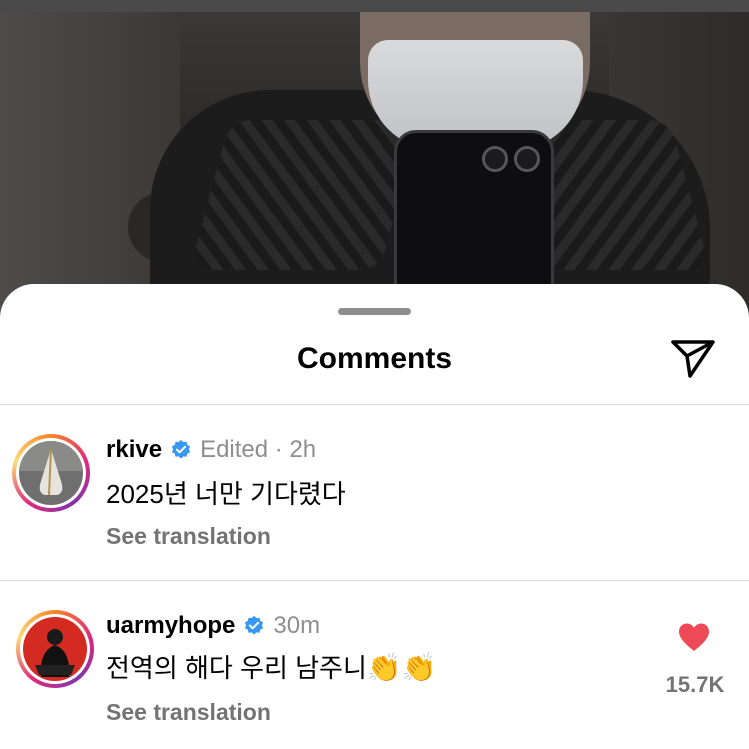  What do you see at coordinates (258, 449) in the screenshot?
I see `comment-meta: Edited · 2h` at bounding box center [258, 449].